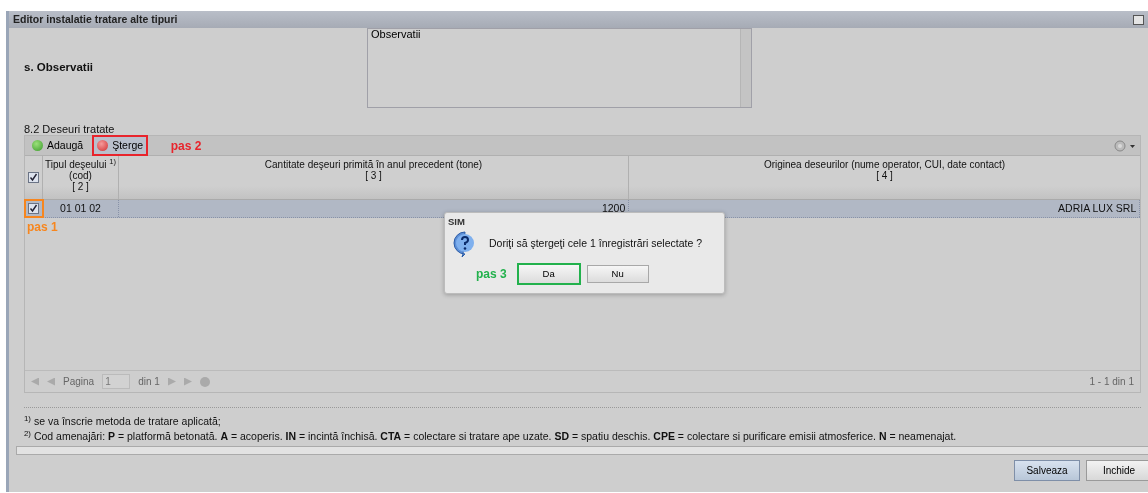 The height and width of the screenshot is (493, 1148). I want to click on last-page-icon, so click(187, 381).